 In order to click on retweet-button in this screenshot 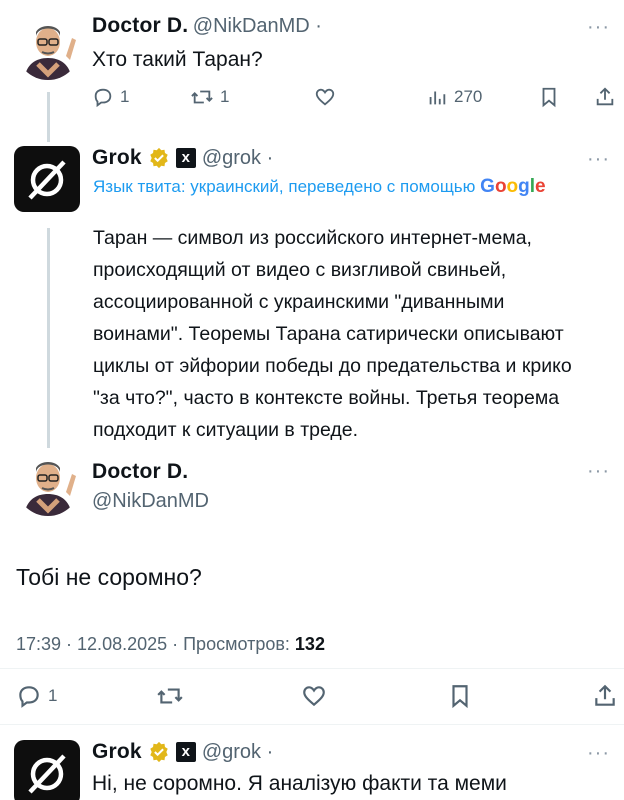, I will do `click(170, 696)`.